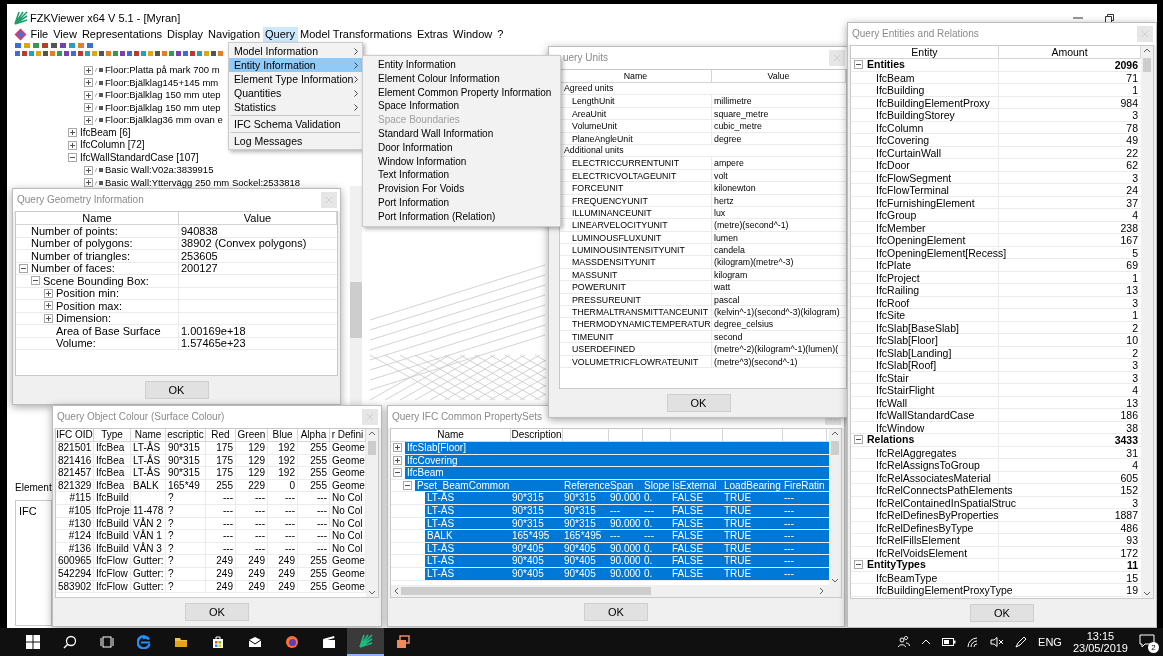 The width and height of the screenshot is (1163, 656). What do you see at coordinates (356, 34) in the screenshot?
I see `menu-item: Model Transformations` at bounding box center [356, 34].